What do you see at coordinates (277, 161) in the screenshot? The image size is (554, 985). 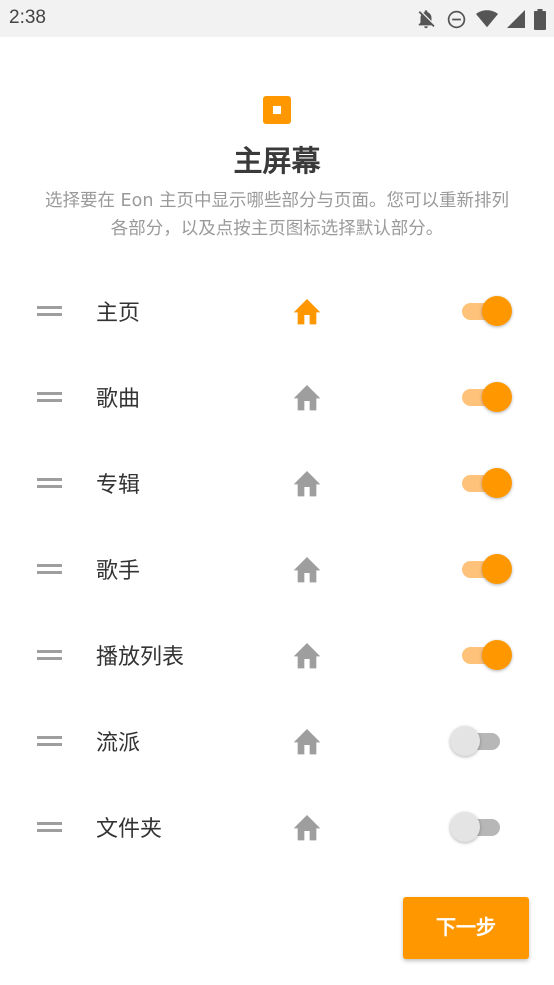 I see `page-title: 主屏幕` at bounding box center [277, 161].